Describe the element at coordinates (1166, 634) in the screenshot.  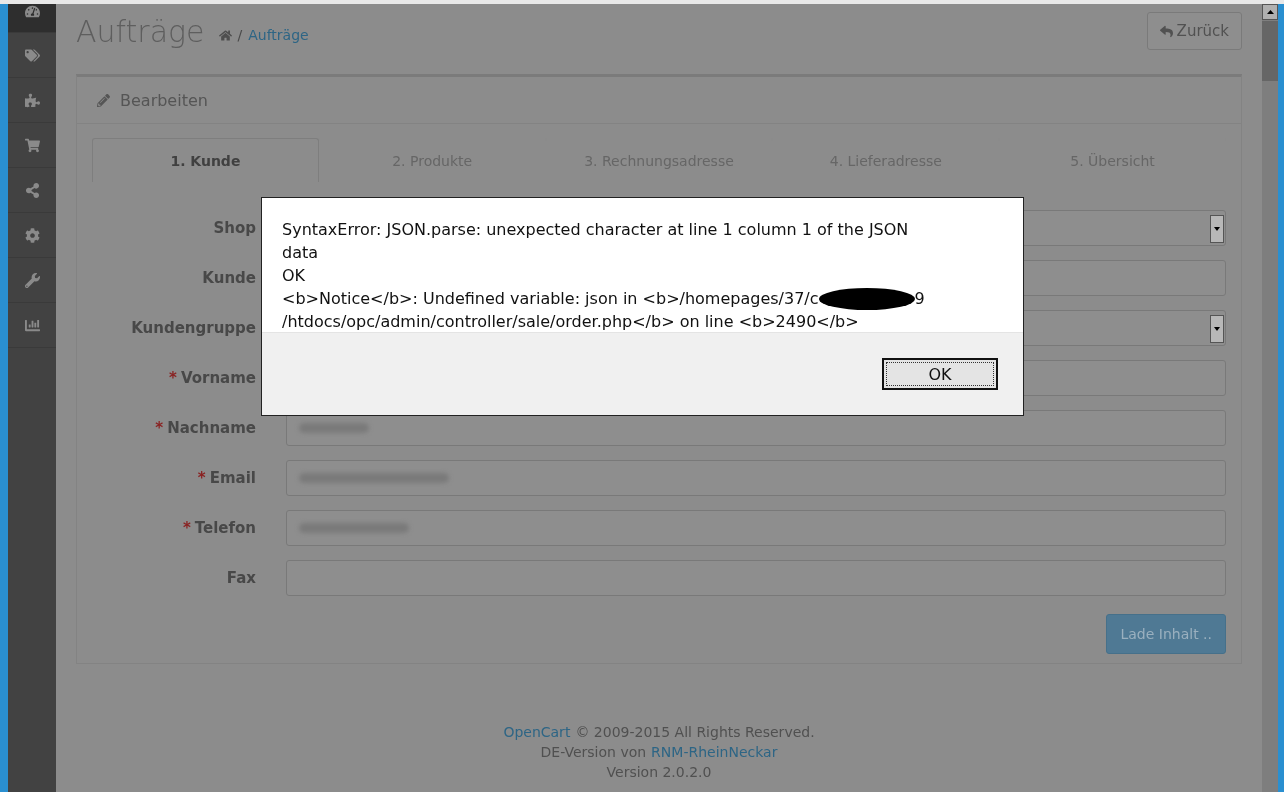
I see `load-content-button: Lade Inhalt ..` at that location.